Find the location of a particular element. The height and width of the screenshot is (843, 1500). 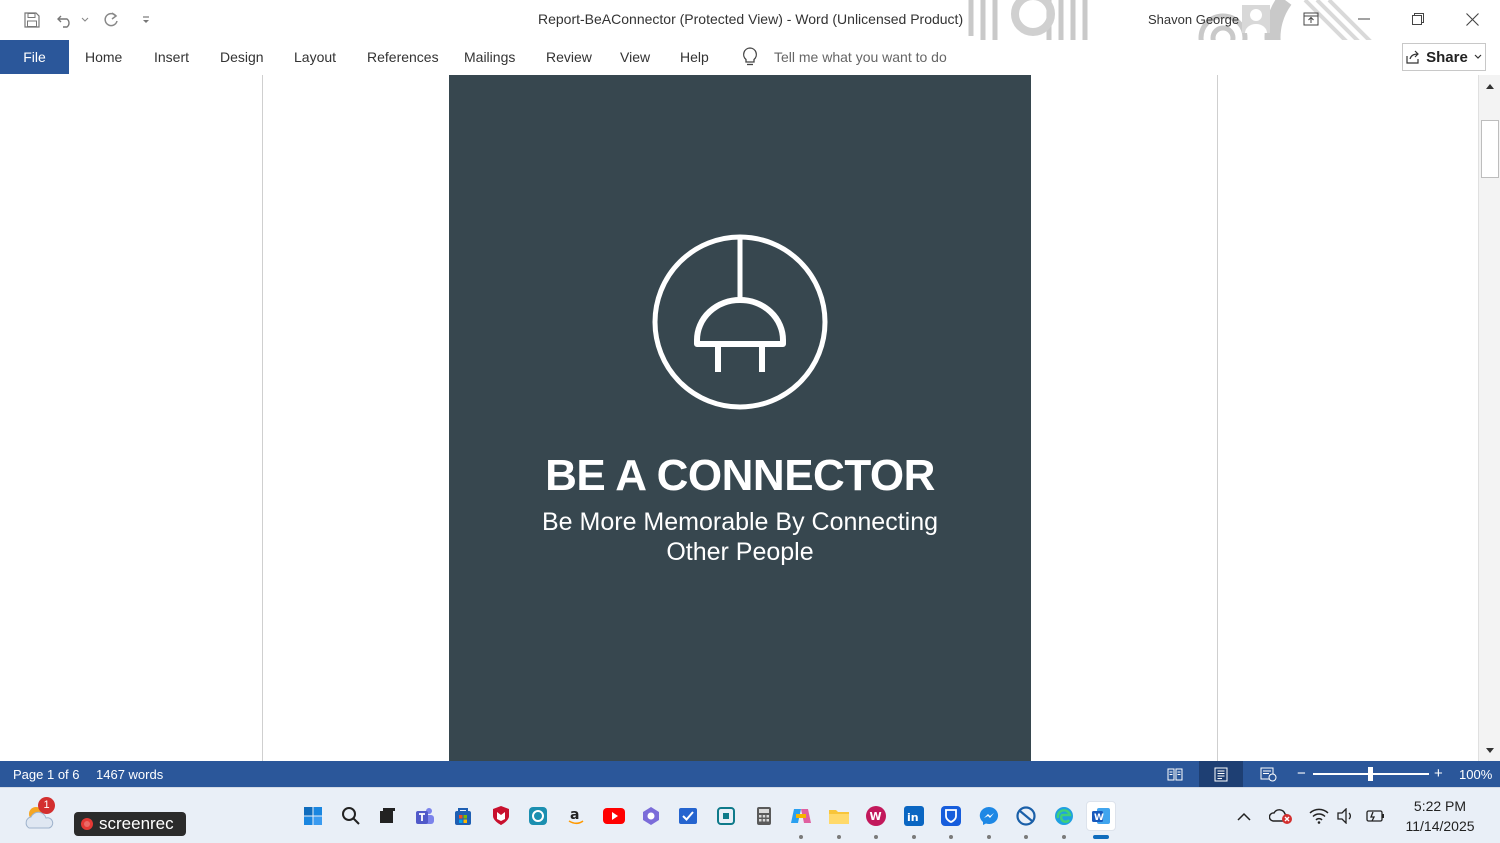

tell-me-placeholder: Tell me what you want to do is located at coordinates (860, 57).